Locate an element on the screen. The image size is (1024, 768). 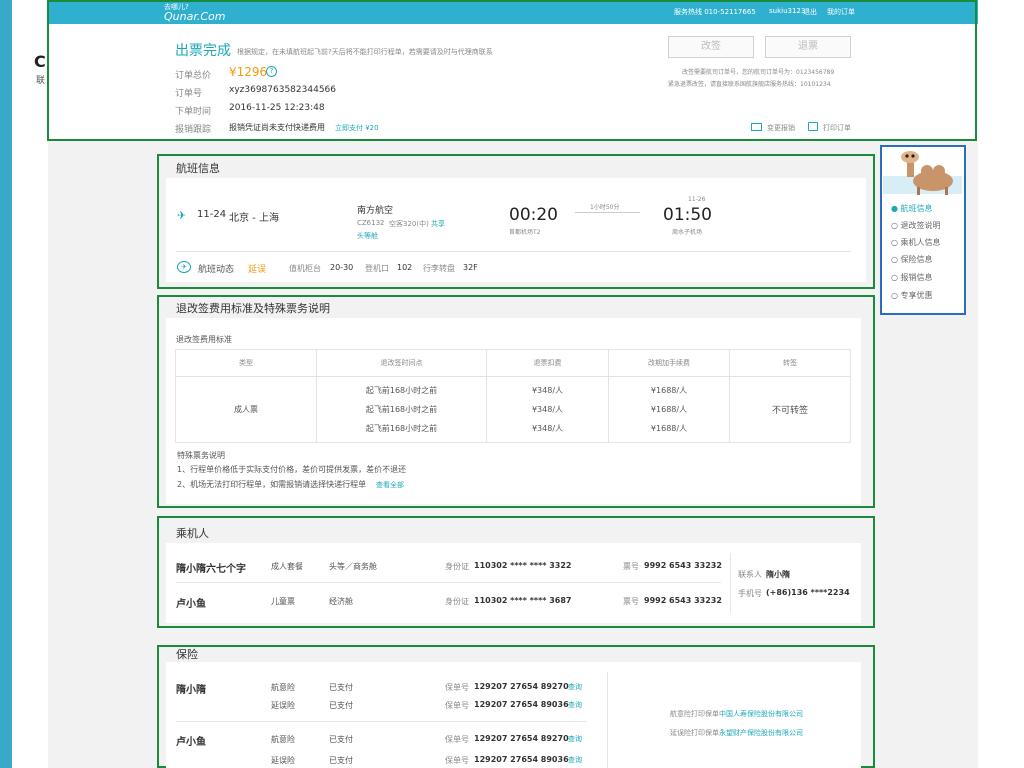
ins-policy-label-2-2: 保单号 is located at coordinates (457, 760).